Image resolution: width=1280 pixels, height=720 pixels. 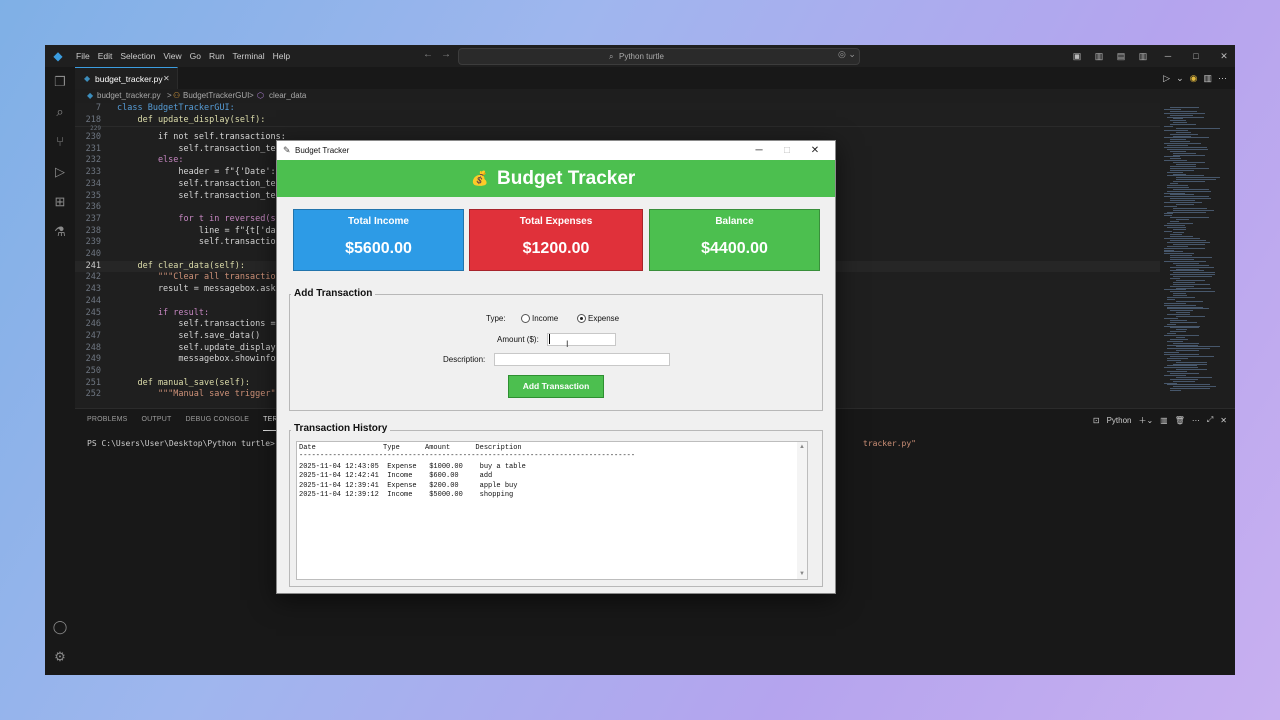 What do you see at coordinates (322, 150) in the screenshot?
I see `window-title: Budget Tracker` at bounding box center [322, 150].